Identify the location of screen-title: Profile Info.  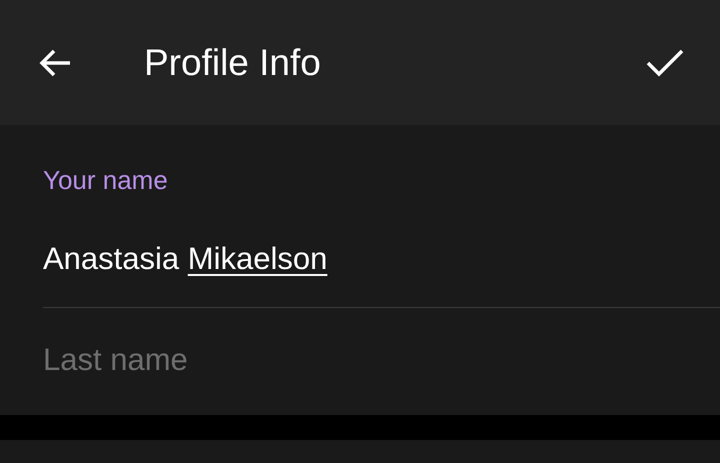
(233, 63).